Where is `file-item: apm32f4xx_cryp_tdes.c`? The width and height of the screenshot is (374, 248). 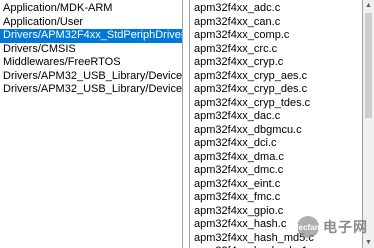 file-item: apm32f4xx_cryp_tdes.c is located at coordinates (276, 104).